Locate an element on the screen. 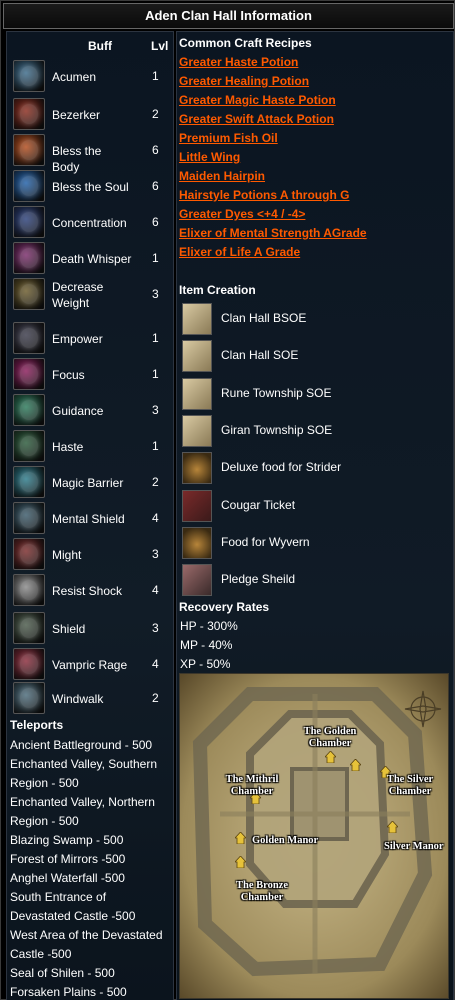  item-creation-row: Giran Township SOE is located at coordinates (316, 431).